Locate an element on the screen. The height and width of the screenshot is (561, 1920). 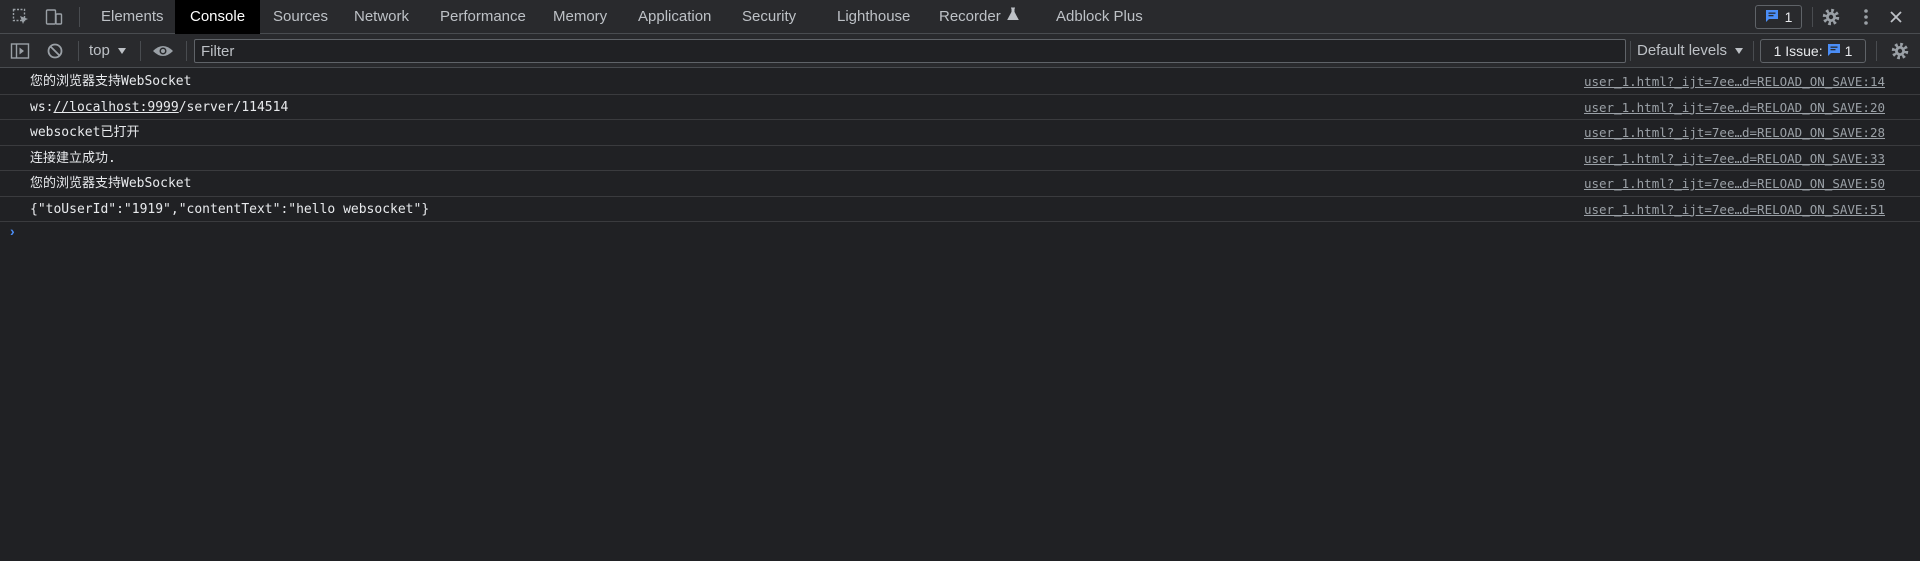
message-url-link: //localhost:9999 is located at coordinates (115, 107).